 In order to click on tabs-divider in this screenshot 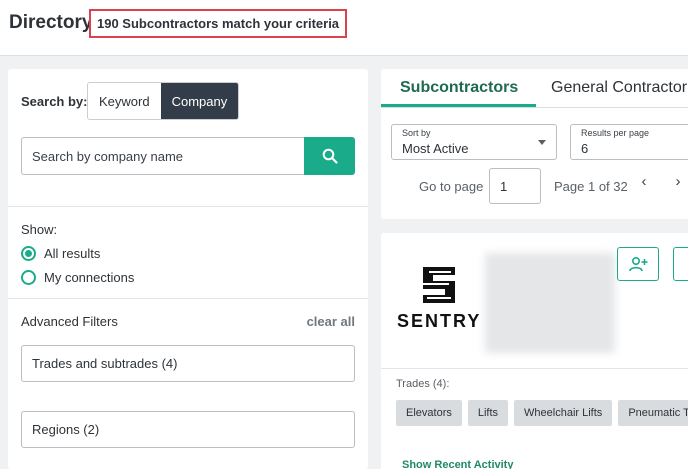, I will do `click(534, 107)`.